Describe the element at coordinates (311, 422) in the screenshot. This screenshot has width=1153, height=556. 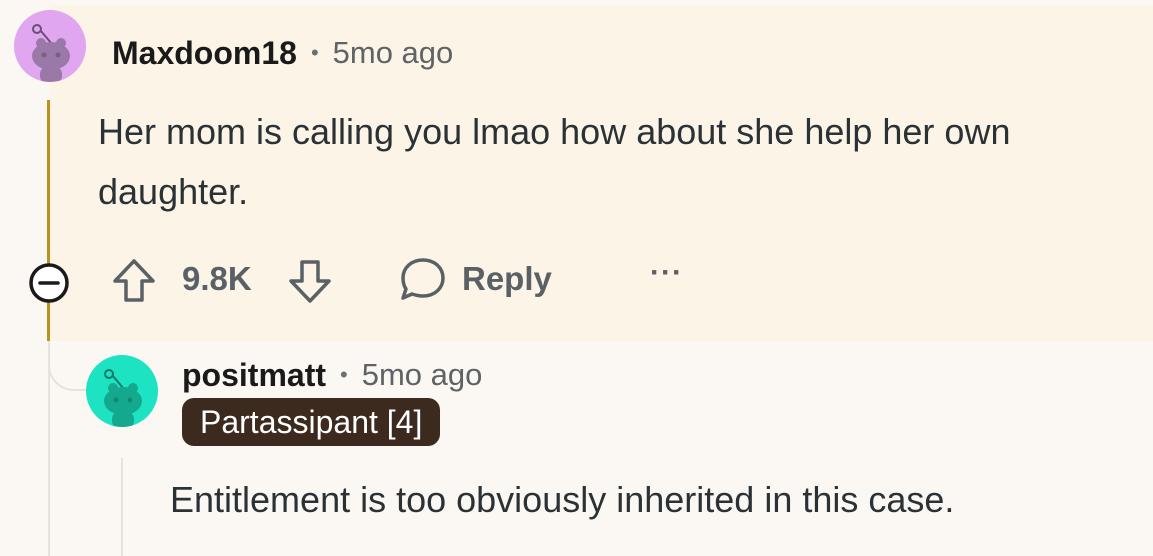
I see `user-flair-badge: Partassipant [4]` at that location.